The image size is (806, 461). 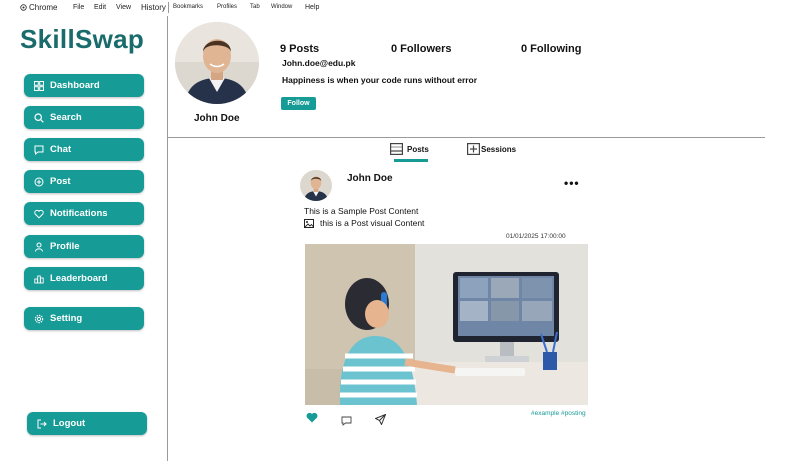 I want to click on post-tags: #example #posting, so click(x=558, y=413).